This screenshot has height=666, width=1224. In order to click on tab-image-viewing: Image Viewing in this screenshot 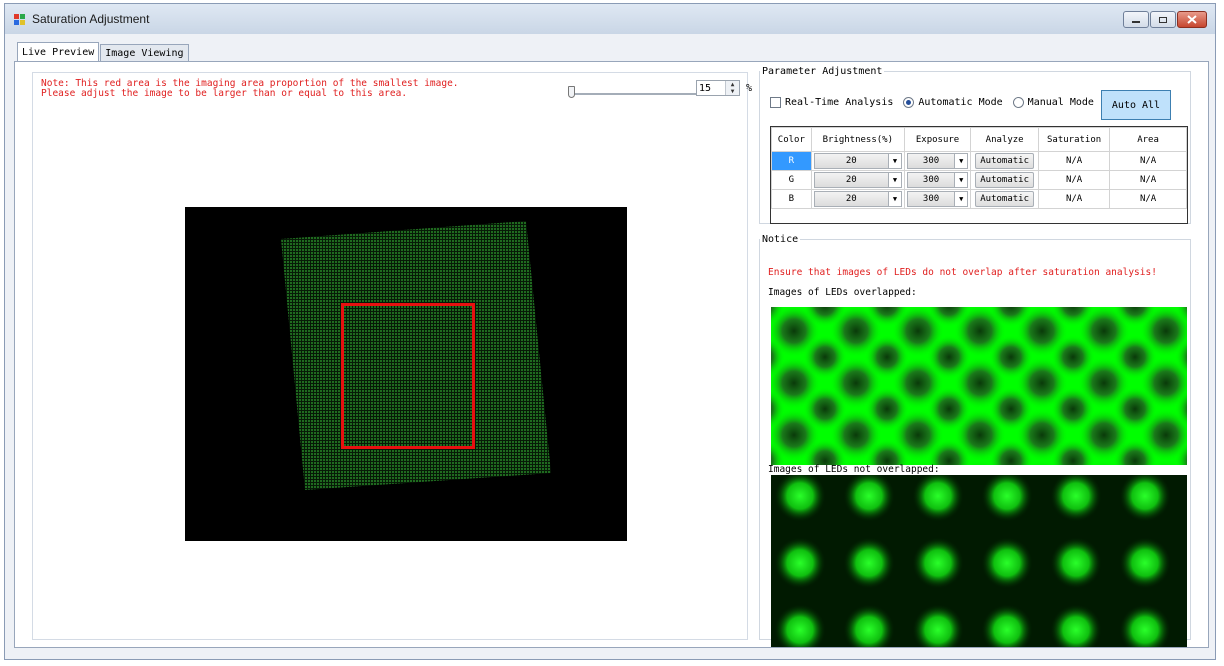, I will do `click(144, 52)`.